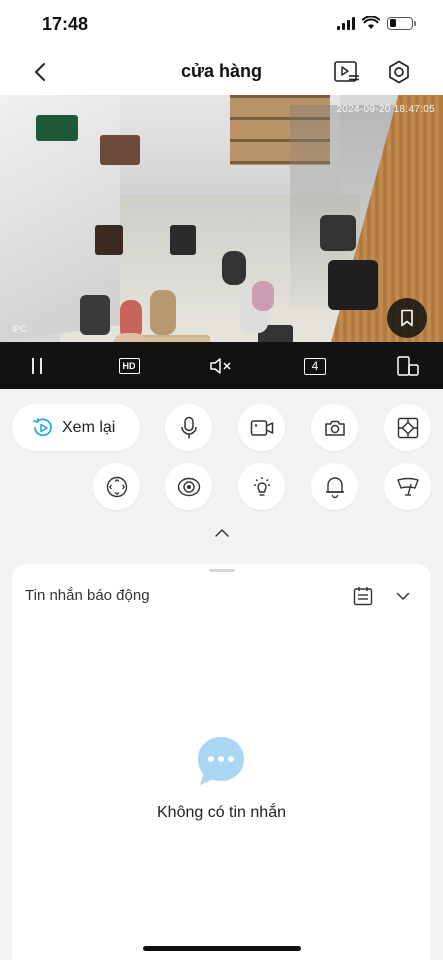 The width and height of the screenshot is (443, 960). I want to click on replay-icon, so click(42, 426).